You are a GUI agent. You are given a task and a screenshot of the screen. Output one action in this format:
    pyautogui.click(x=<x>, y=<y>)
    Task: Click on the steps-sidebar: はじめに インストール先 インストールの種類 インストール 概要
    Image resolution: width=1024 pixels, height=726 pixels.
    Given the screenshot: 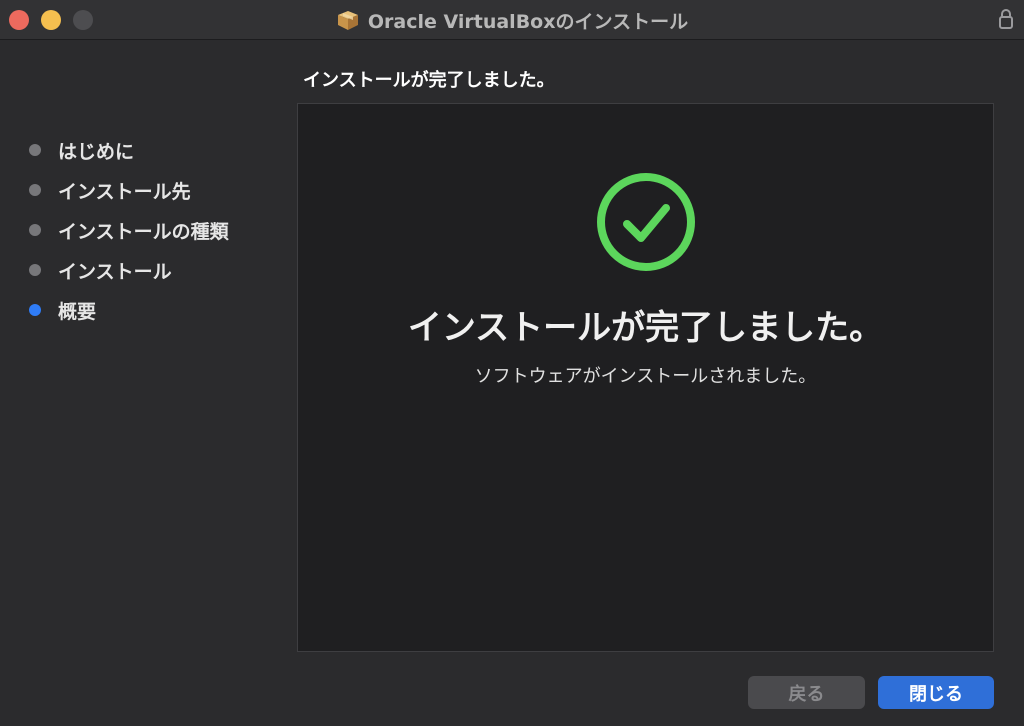 What is the action you would take?
    pyautogui.click(x=145, y=230)
    